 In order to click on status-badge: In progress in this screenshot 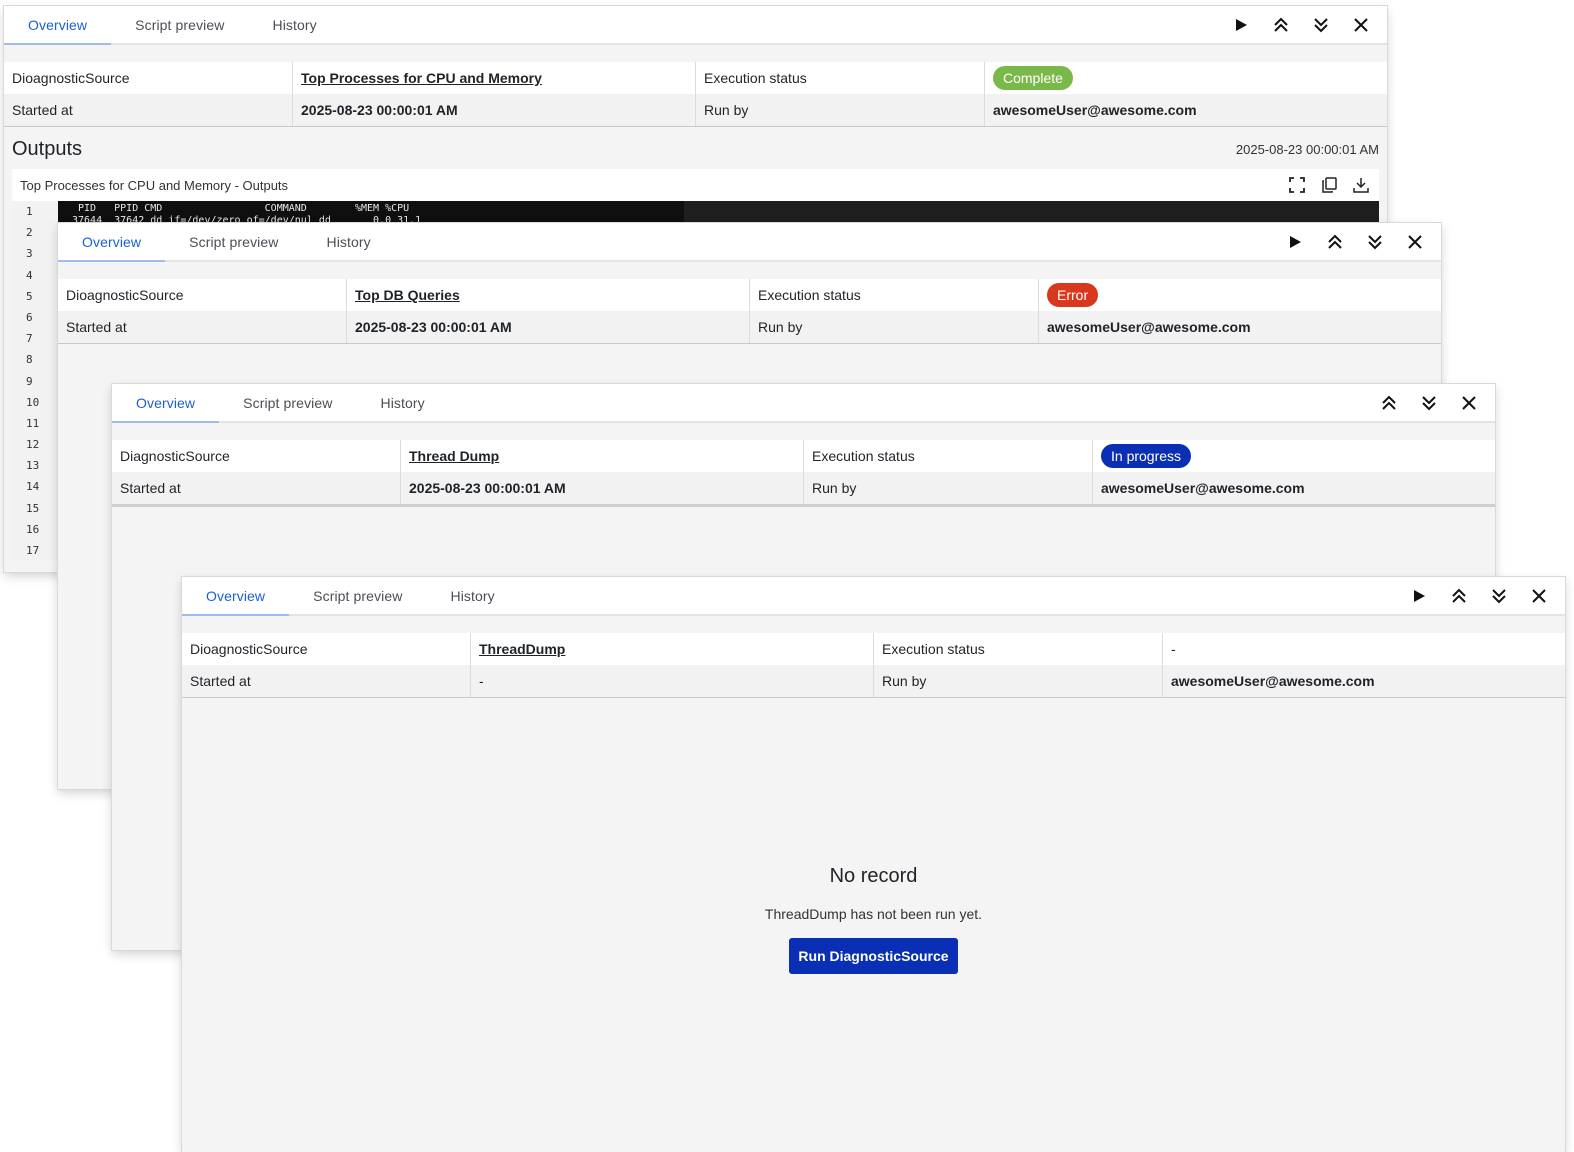, I will do `click(1146, 456)`.